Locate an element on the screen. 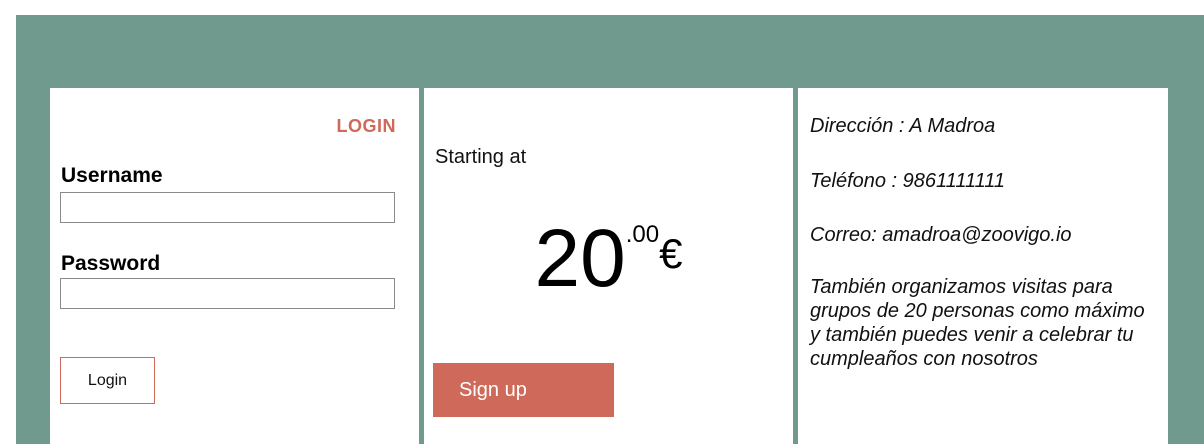 This screenshot has height=444, width=1204. price-currency: € is located at coordinates (671, 253).